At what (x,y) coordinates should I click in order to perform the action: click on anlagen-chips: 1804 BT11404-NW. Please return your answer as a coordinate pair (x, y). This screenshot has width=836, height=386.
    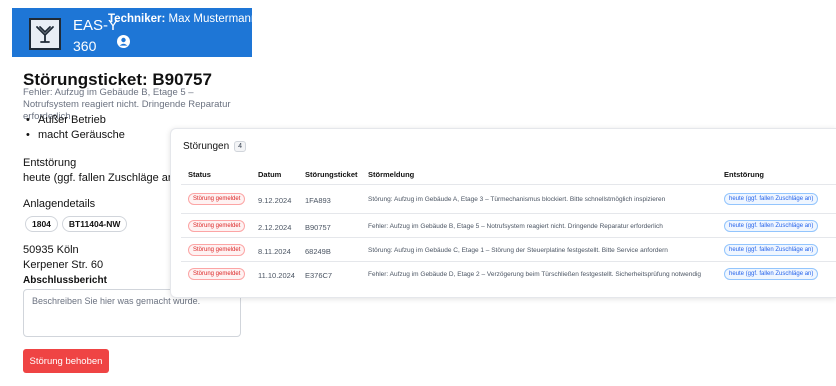
    Looking at the image, I should click on (76, 224).